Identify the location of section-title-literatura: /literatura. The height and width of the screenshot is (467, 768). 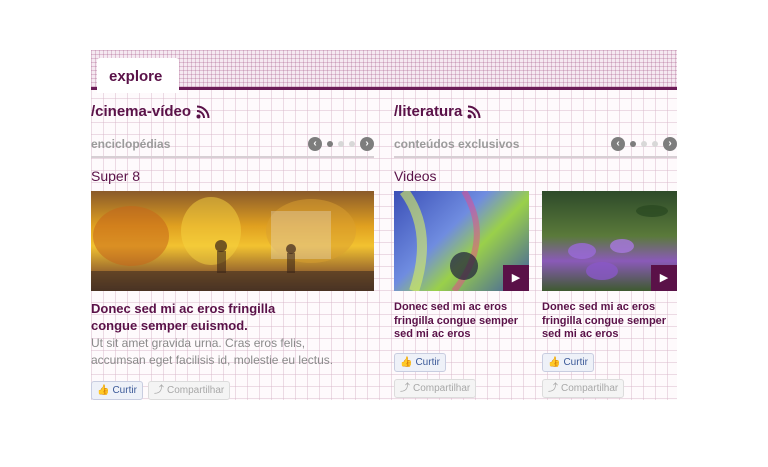
(437, 111).